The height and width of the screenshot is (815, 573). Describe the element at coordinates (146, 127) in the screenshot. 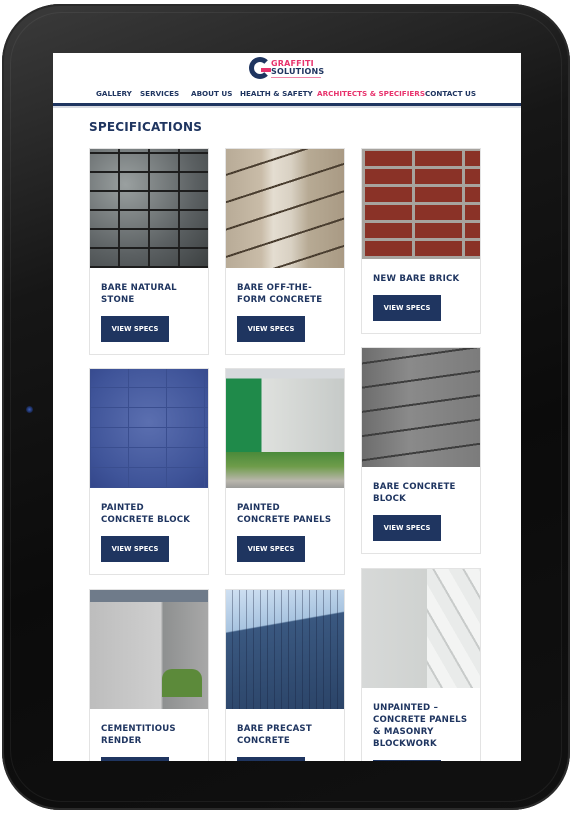

I see `page-title: SPECIFICATIONS` at that location.